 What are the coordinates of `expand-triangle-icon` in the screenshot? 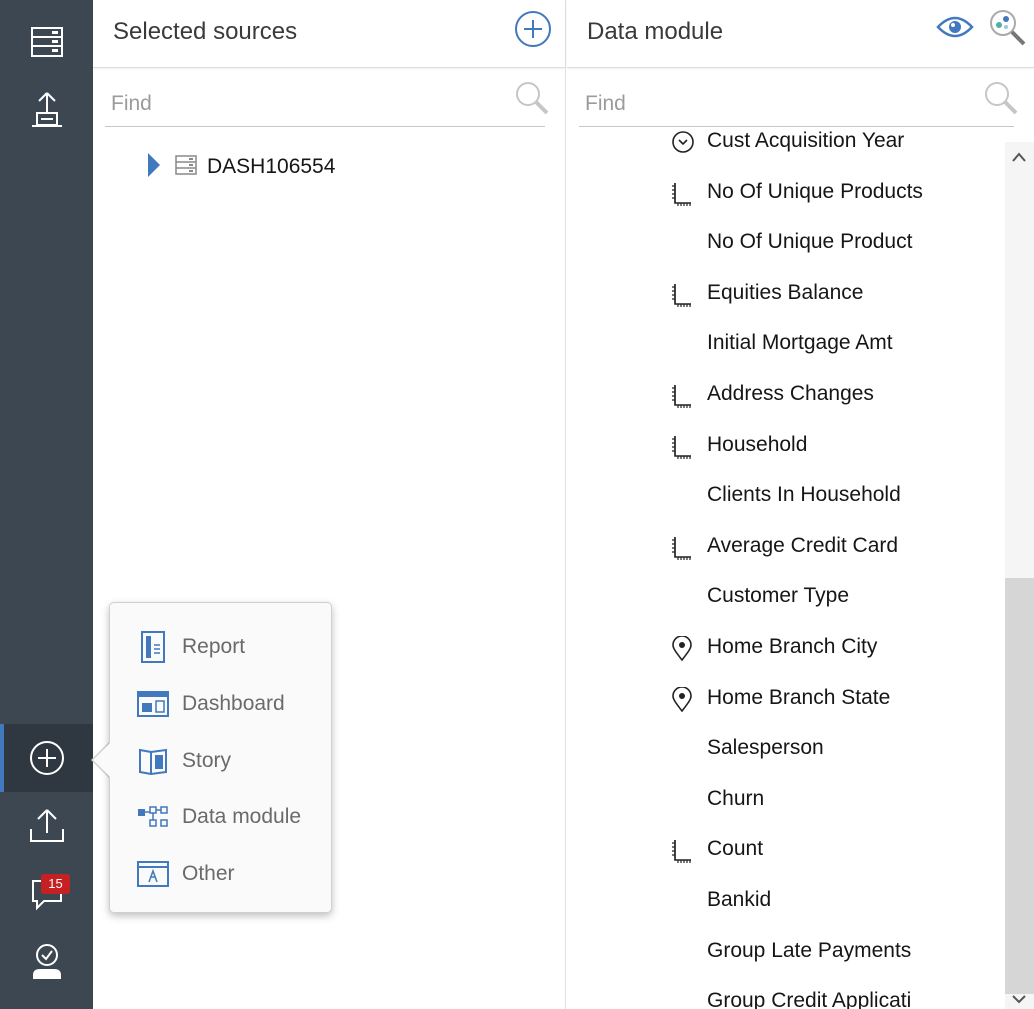 It's located at (154, 167).